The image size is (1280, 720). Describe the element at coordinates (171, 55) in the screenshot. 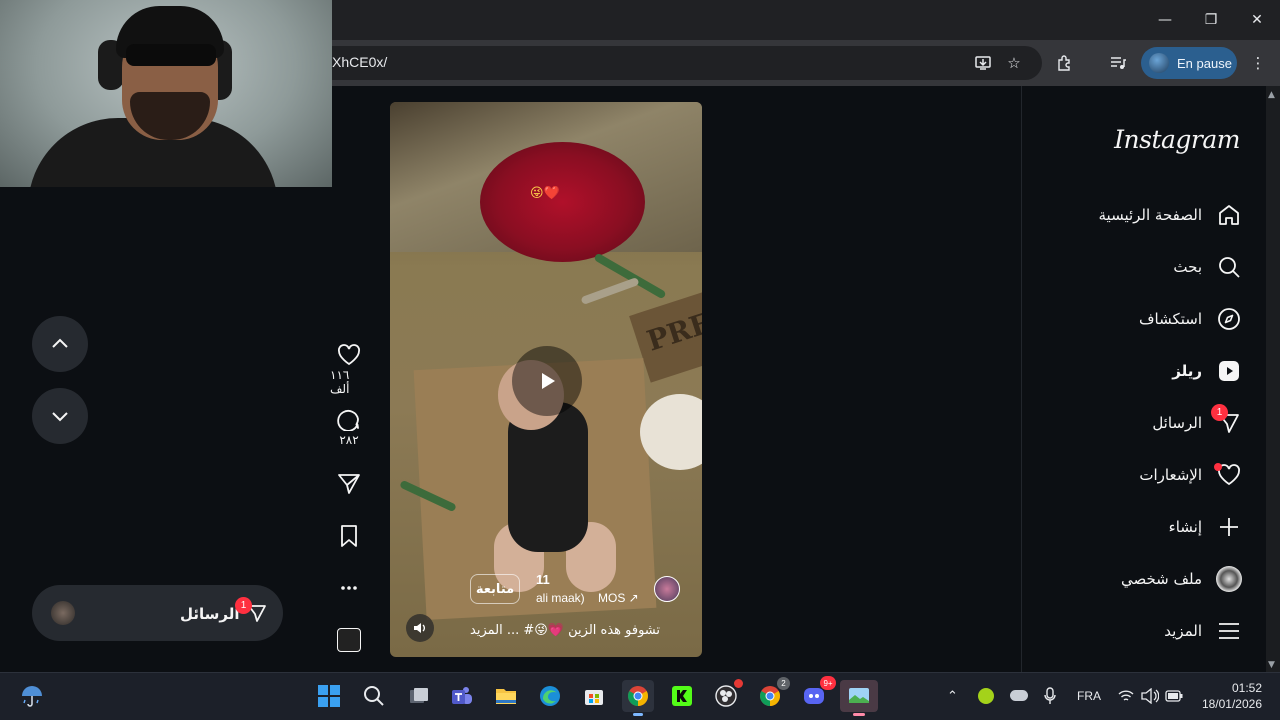

I see `webcam-person-mask` at that location.